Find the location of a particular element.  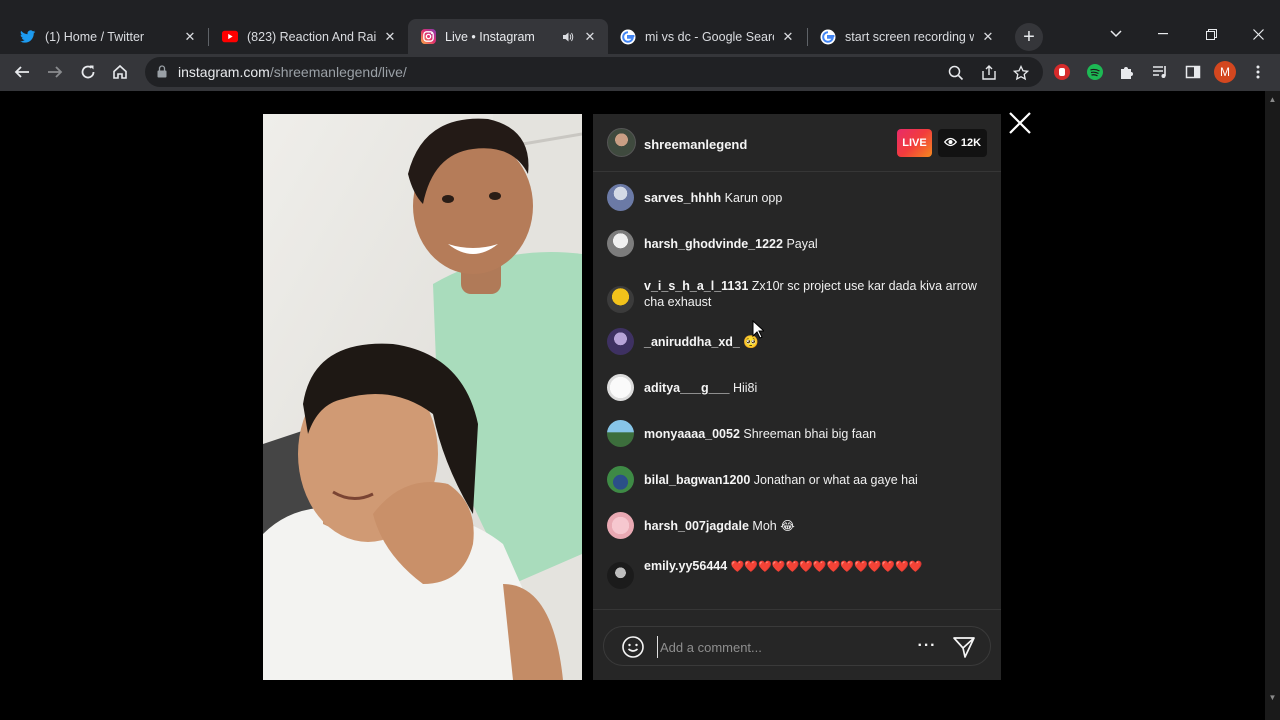

speaker-icon is located at coordinates (568, 37).